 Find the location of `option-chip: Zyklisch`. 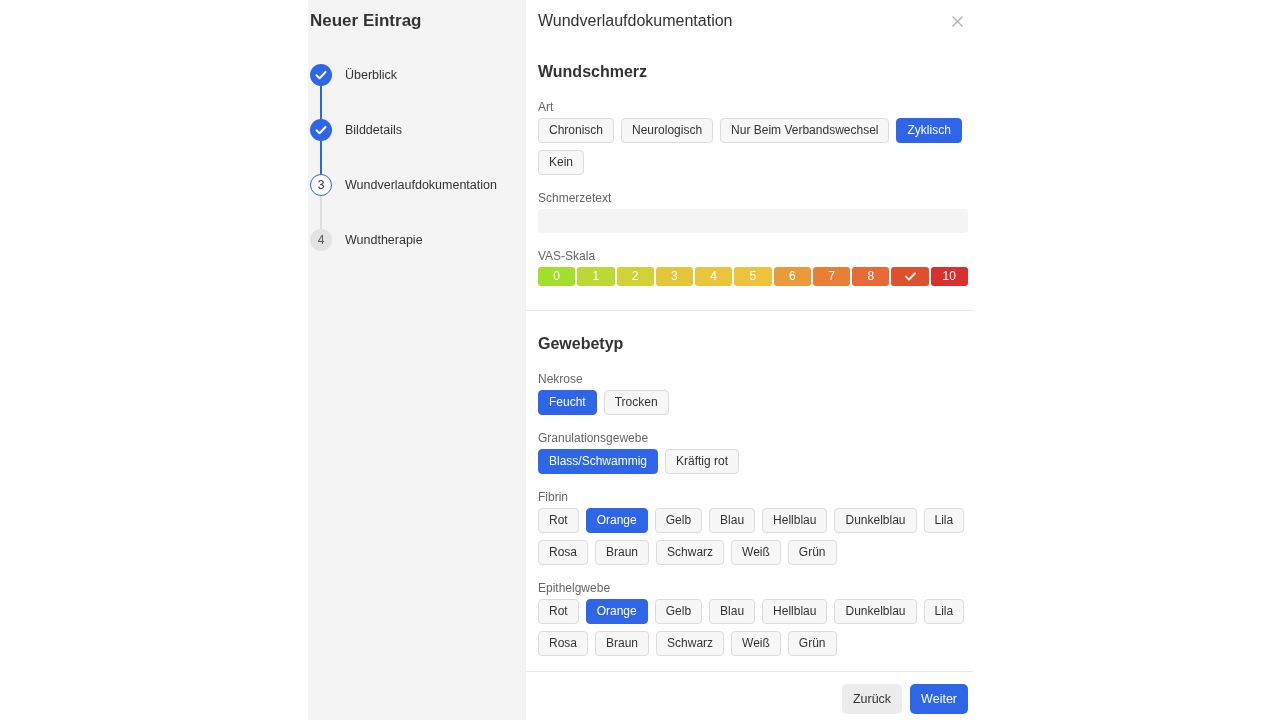

option-chip: Zyklisch is located at coordinates (929, 130).